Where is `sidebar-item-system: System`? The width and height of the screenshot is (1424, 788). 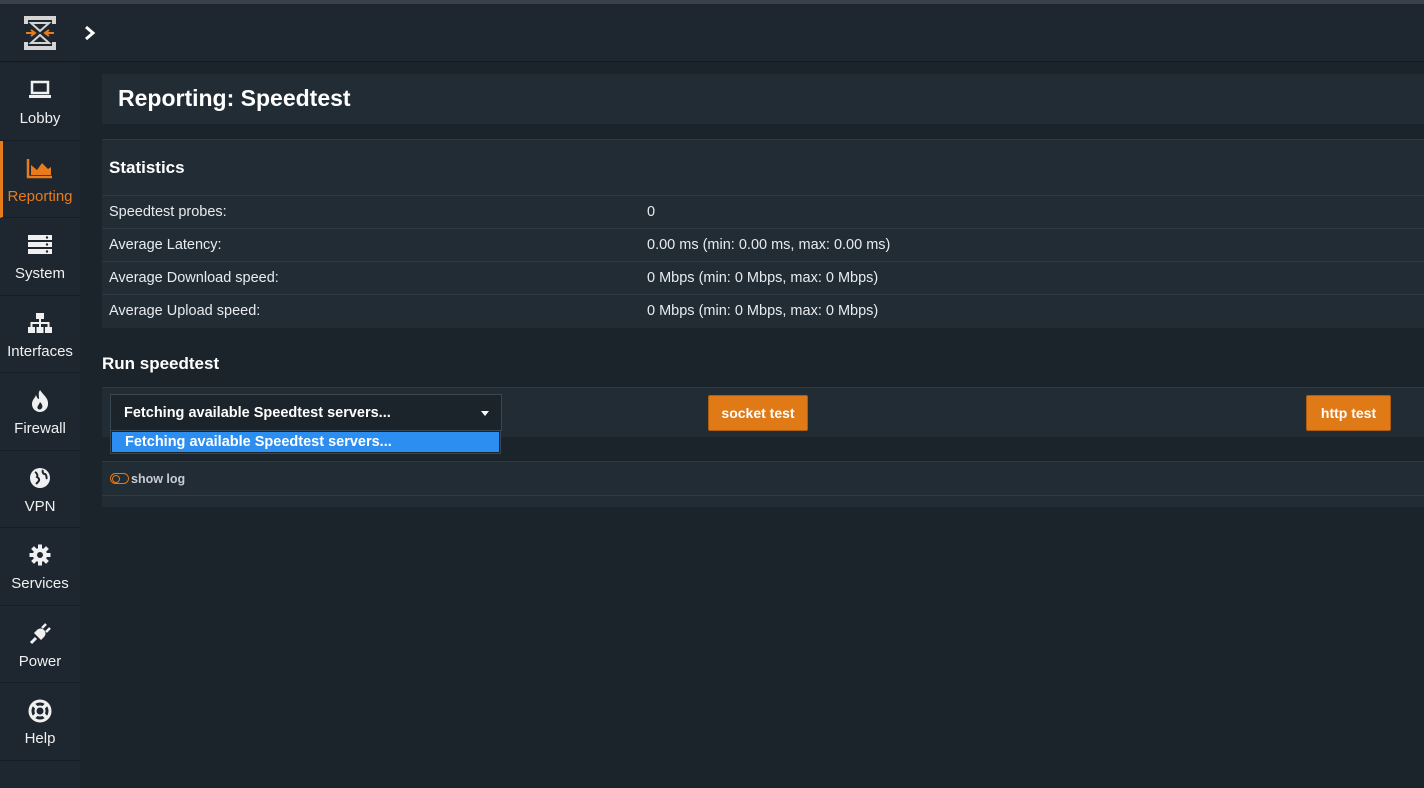
sidebar-item-system: System is located at coordinates (40, 257).